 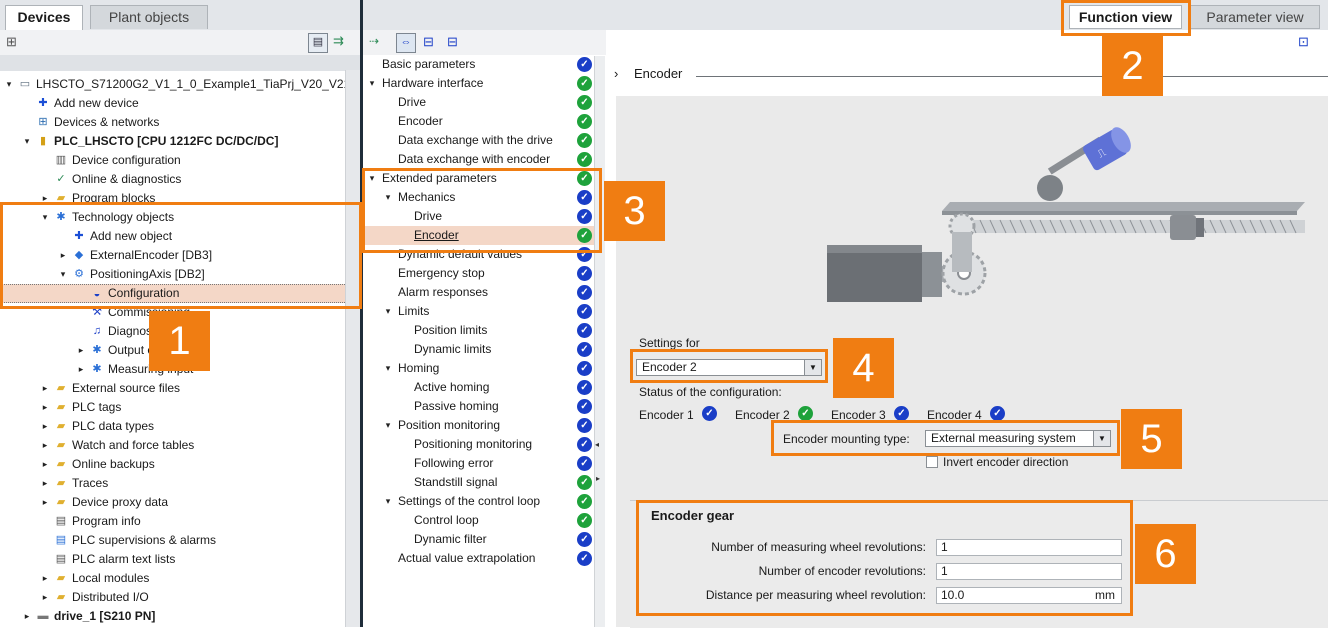 I want to click on tree-options-icon: ⇉, so click(x=338, y=41).